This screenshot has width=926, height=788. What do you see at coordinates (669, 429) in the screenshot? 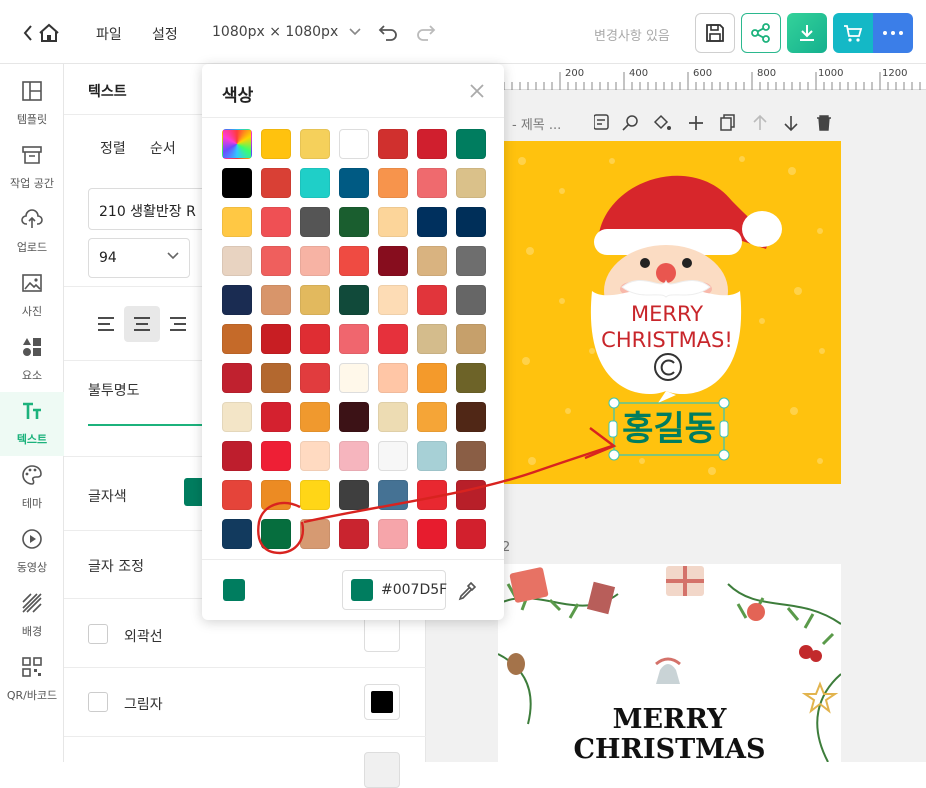
I see `selected-name-text: 홍길동` at bounding box center [669, 429].